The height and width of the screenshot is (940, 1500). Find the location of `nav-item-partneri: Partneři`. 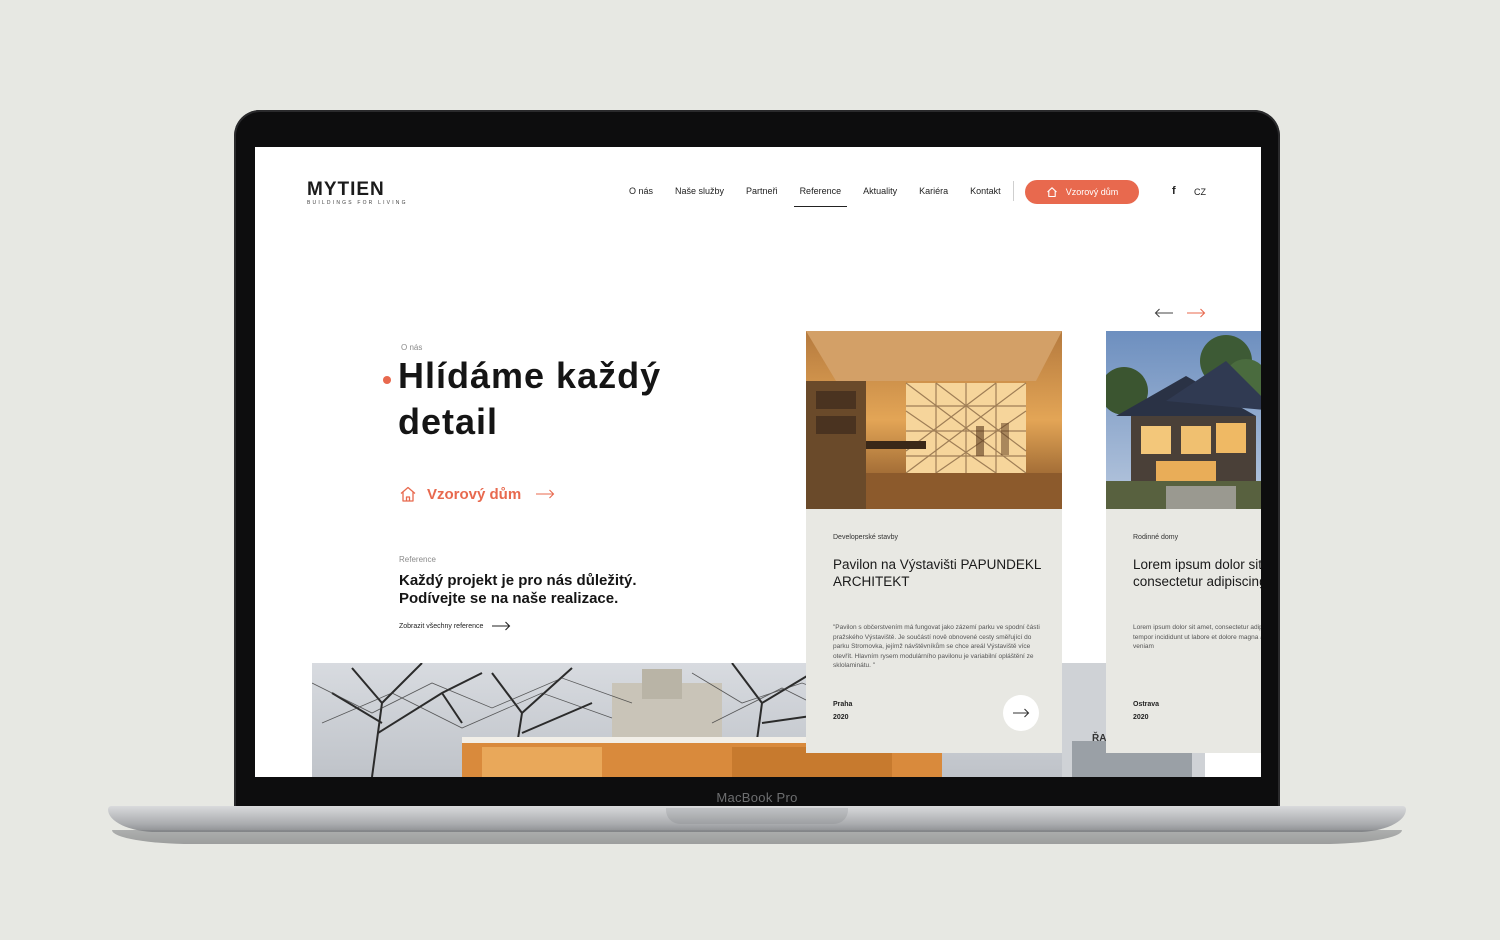

nav-item-partneri: Partneři is located at coordinates (762, 194).